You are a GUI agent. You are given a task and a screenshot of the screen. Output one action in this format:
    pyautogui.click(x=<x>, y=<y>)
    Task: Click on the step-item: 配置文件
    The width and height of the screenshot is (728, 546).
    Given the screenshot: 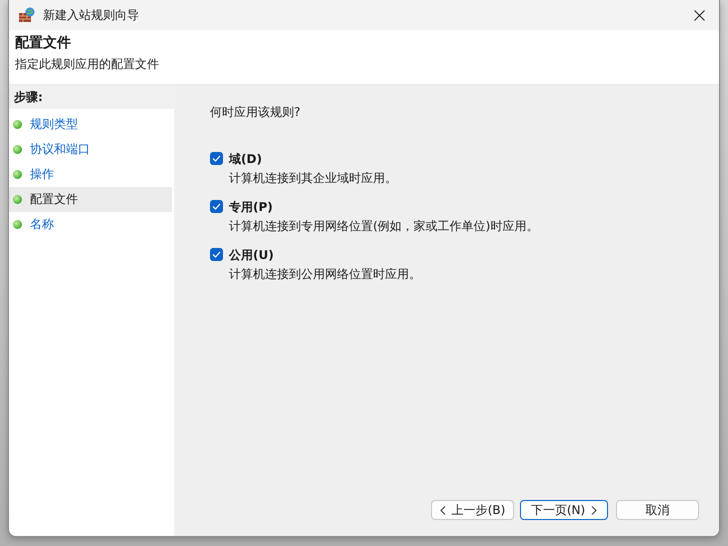 What is the action you would take?
    pyautogui.click(x=90, y=199)
    